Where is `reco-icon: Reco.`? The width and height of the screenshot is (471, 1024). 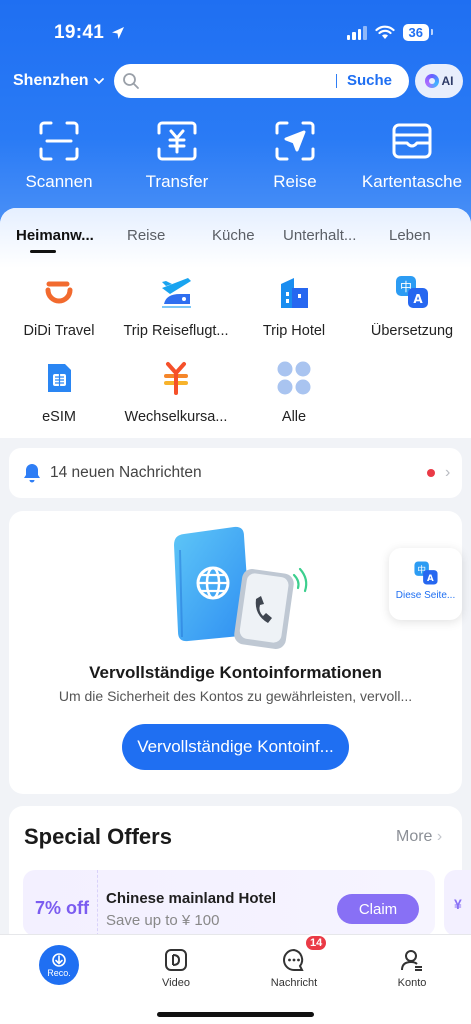 reco-icon: Reco. is located at coordinates (59, 965).